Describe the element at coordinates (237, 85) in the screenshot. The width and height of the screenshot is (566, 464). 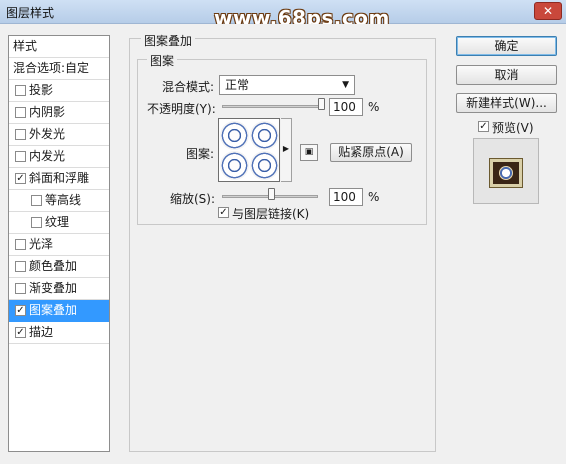
I see `blend-mode-value: 正常` at that location.